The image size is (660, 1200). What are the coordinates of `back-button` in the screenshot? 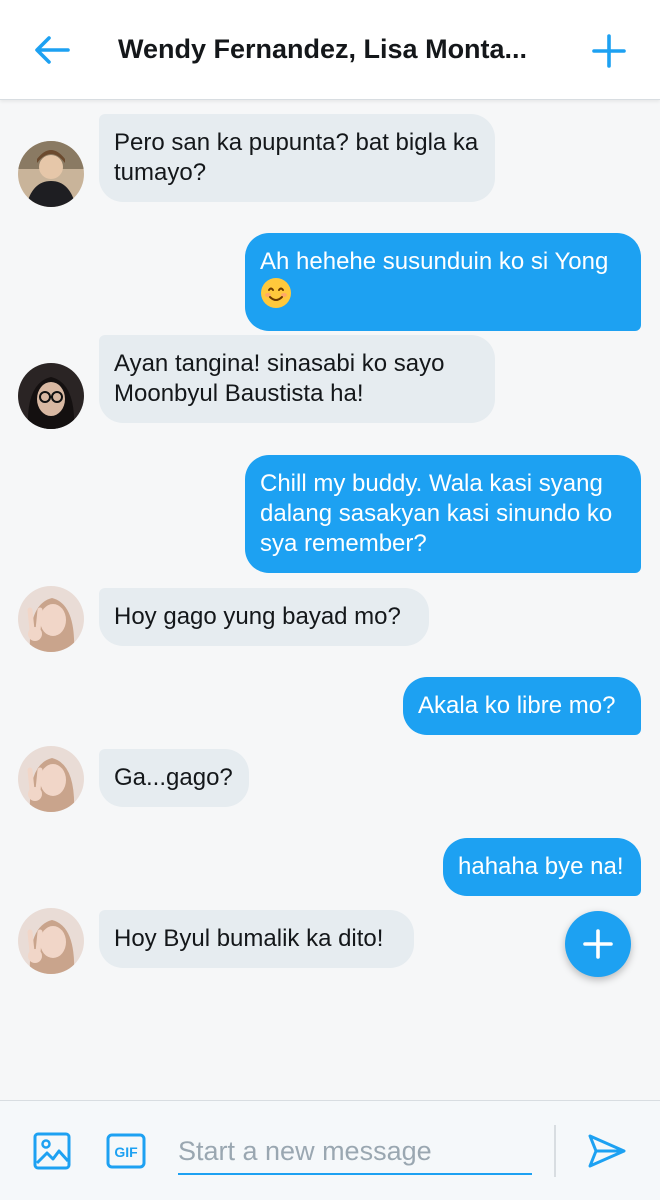 It's located at (52, 50).